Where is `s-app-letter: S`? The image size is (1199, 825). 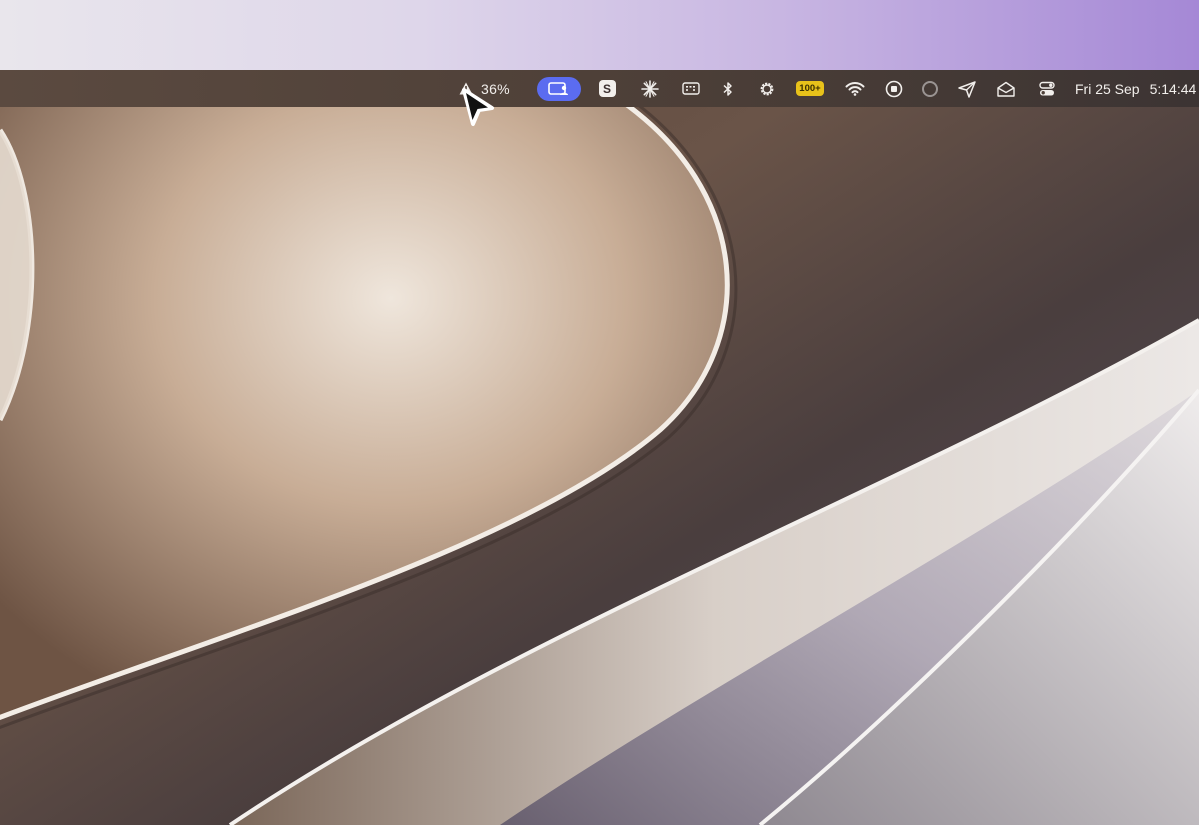 s-app-letter: S is located at coordinates (606, 88).